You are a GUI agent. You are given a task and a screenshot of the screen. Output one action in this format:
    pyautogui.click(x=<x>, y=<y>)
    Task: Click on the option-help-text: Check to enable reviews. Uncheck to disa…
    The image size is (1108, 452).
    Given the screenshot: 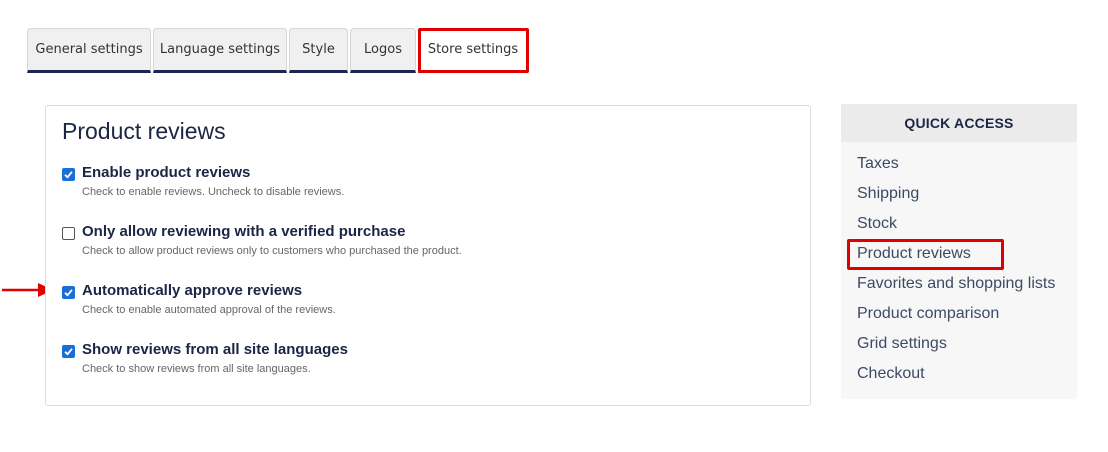 What is the action you would take?
    pyautogui.click(x=213, y=192)
    